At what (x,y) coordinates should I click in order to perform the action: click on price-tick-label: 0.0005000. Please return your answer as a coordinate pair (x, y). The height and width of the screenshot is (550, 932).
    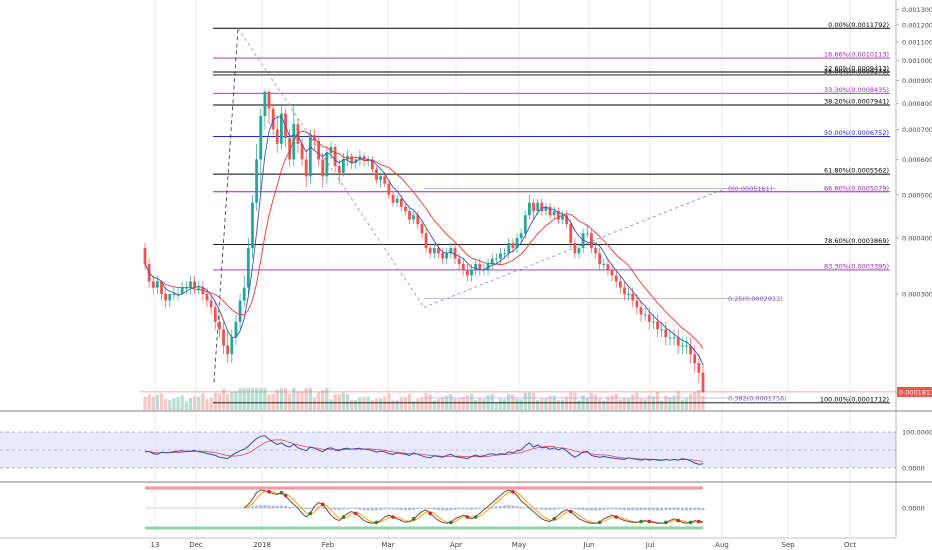
    Looking at the image, I should click on (917, 195).